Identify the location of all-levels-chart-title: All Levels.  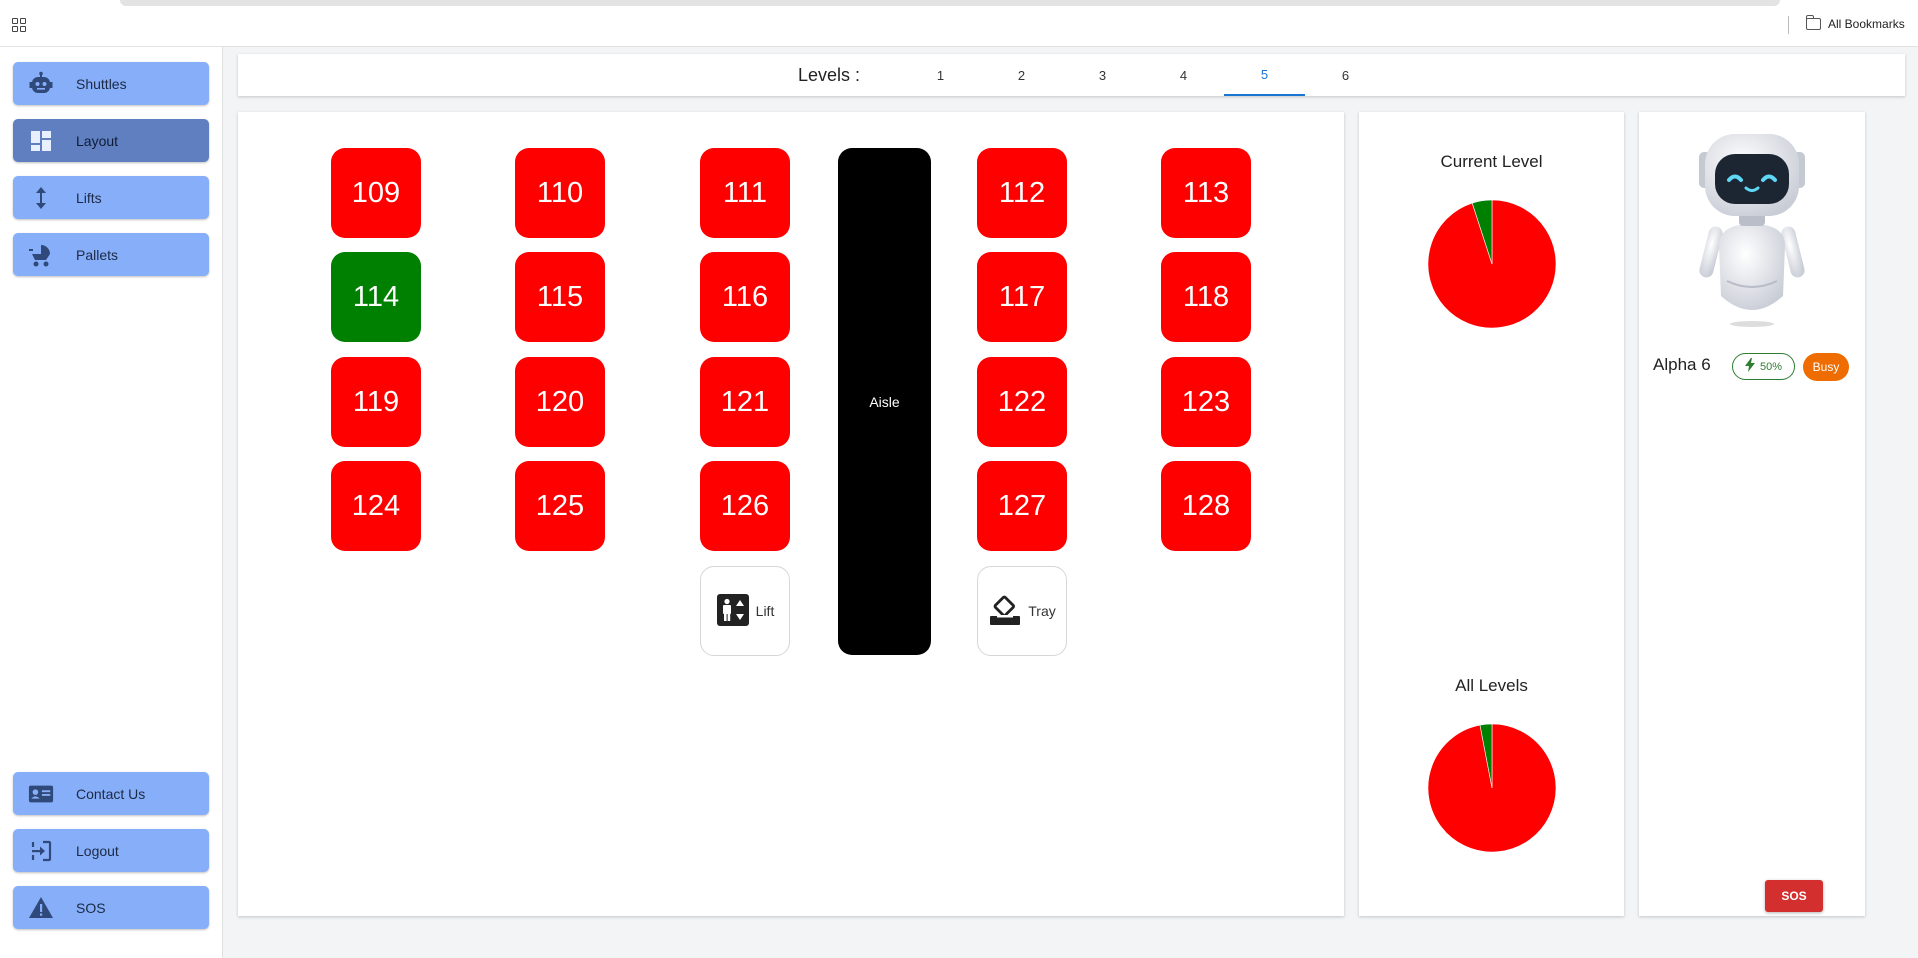
(1491, 685).